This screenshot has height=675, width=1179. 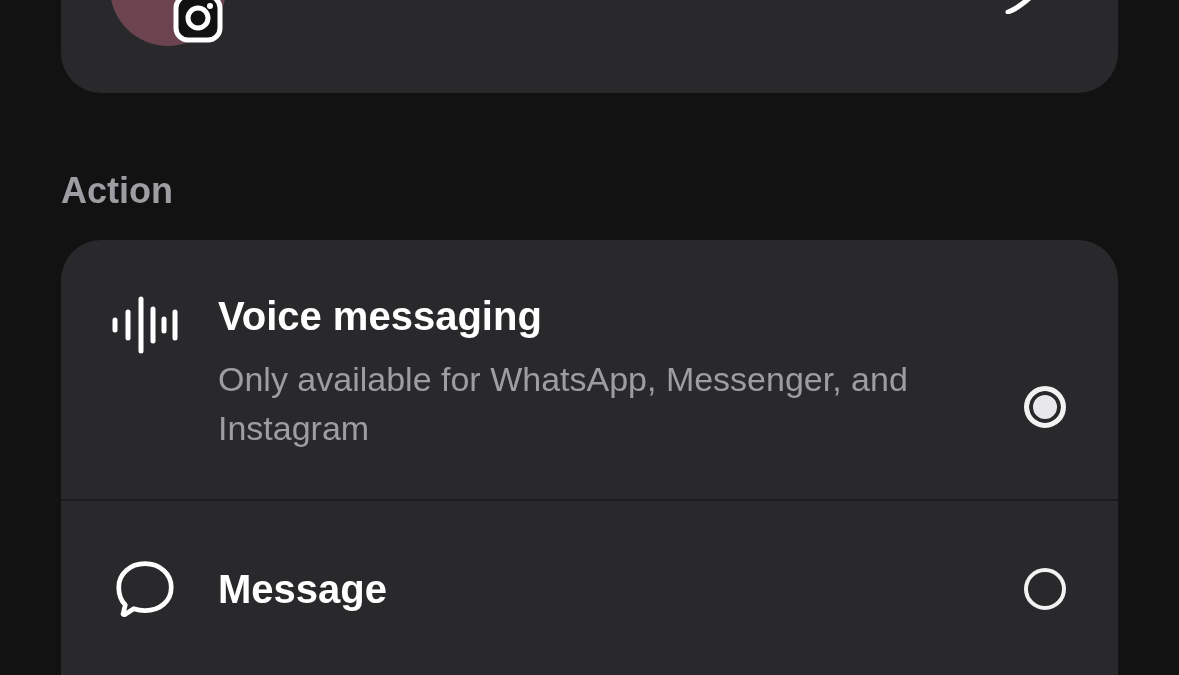 I want to click on option-title: Voice messaging, so click(x=380, y=316).